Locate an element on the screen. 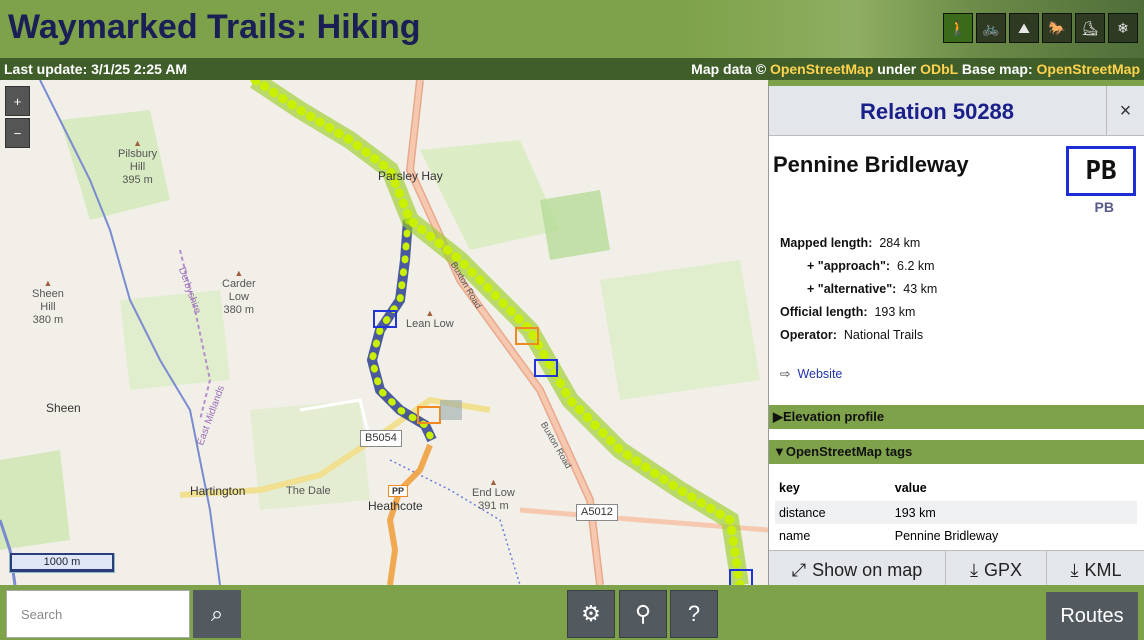 This screenshot has height=640, width=1144. column-header-key: key is located at coordinates (789, 487).